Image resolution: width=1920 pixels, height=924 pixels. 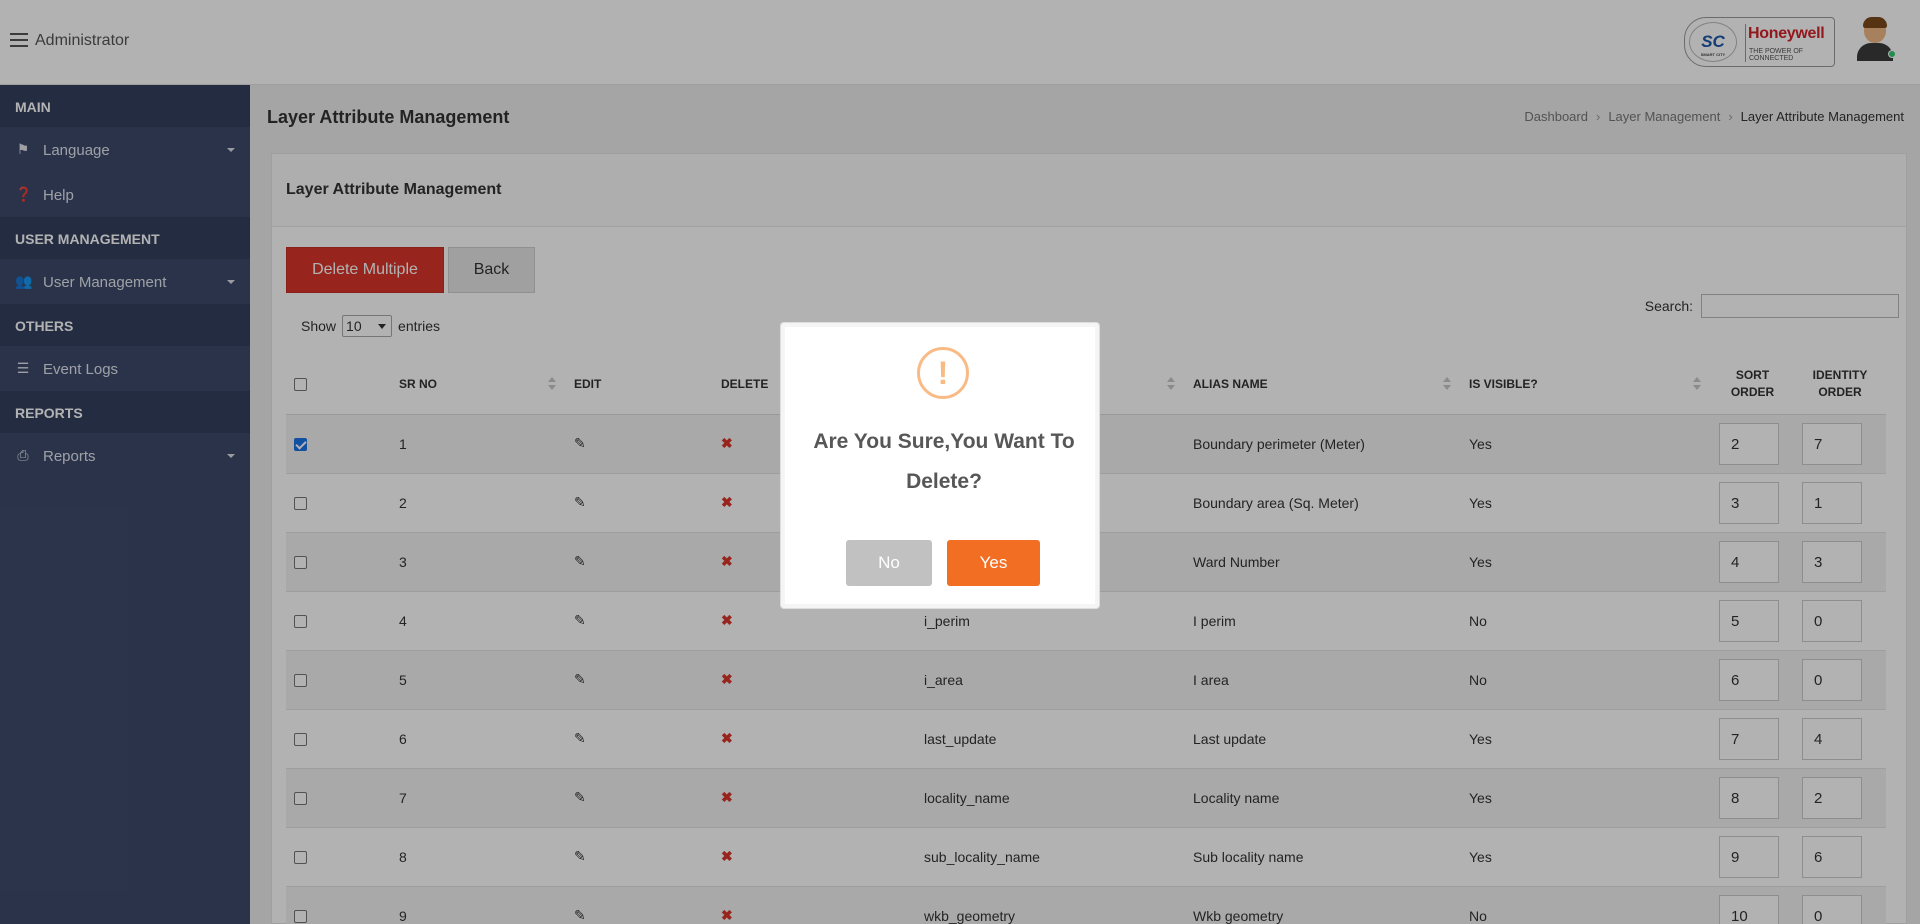 I want to click on yes-button: Yes, so click(x=993, y=563).